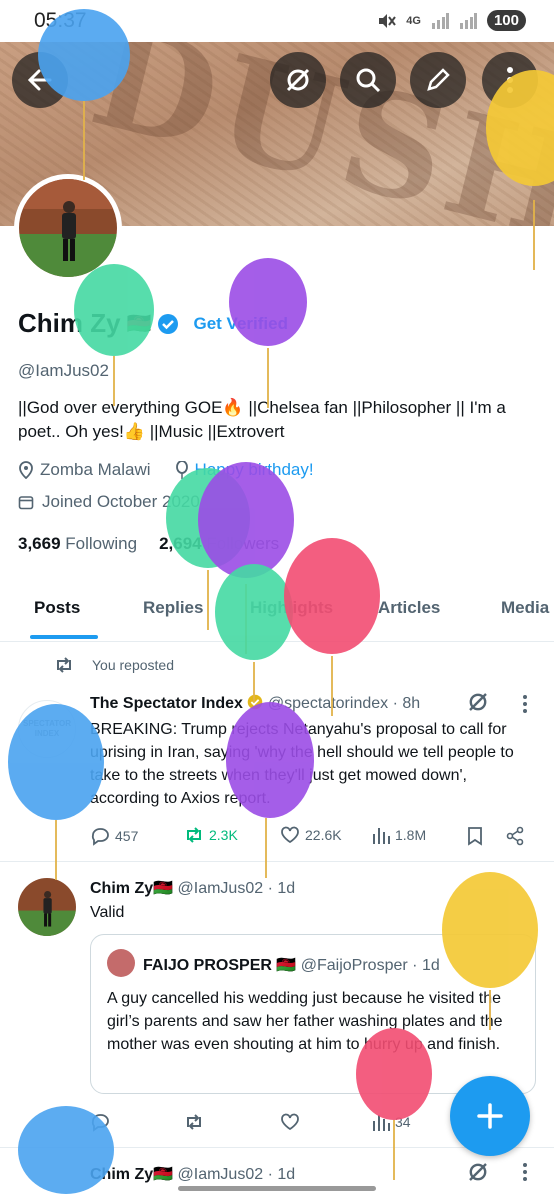  I want to click on tab-posts: Posts, so click(57, 614).